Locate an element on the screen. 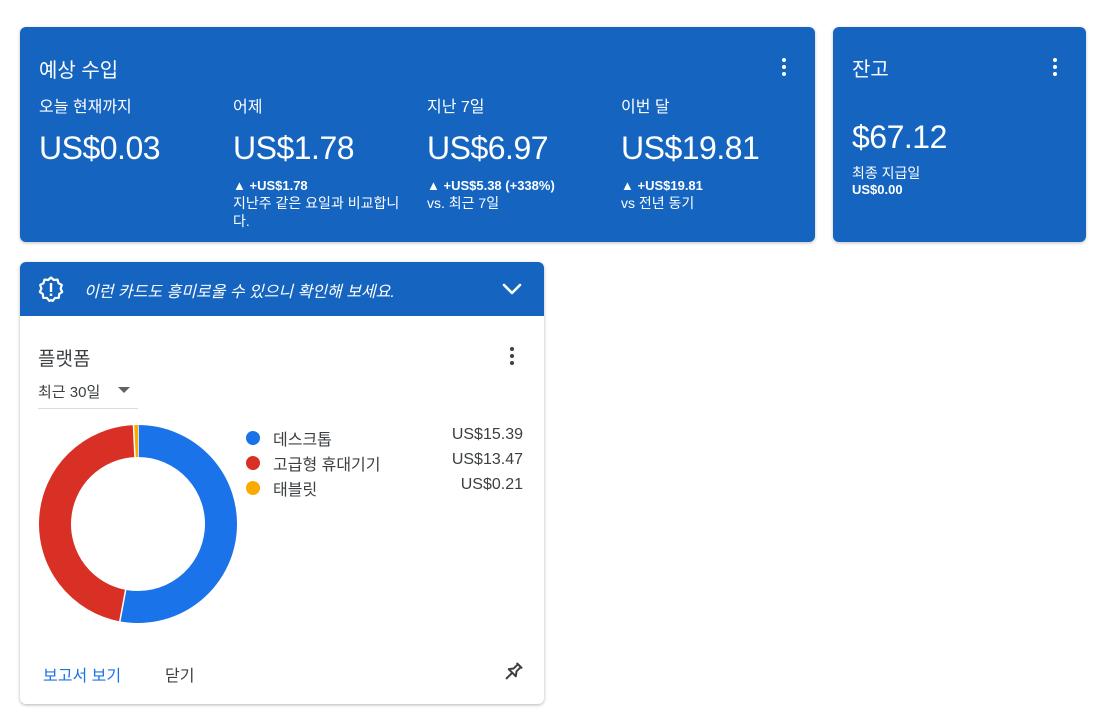  metric-label: 지난 7일 is located at coordinates (456, 107).